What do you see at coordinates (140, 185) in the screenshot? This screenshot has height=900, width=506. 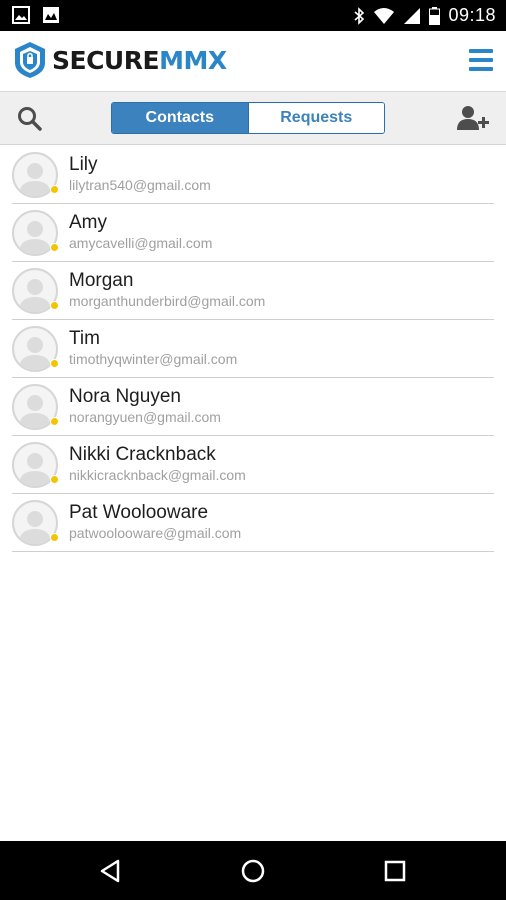 I see `contact-email: lilytran540@gmail.com` at bounding box center [140, 185].